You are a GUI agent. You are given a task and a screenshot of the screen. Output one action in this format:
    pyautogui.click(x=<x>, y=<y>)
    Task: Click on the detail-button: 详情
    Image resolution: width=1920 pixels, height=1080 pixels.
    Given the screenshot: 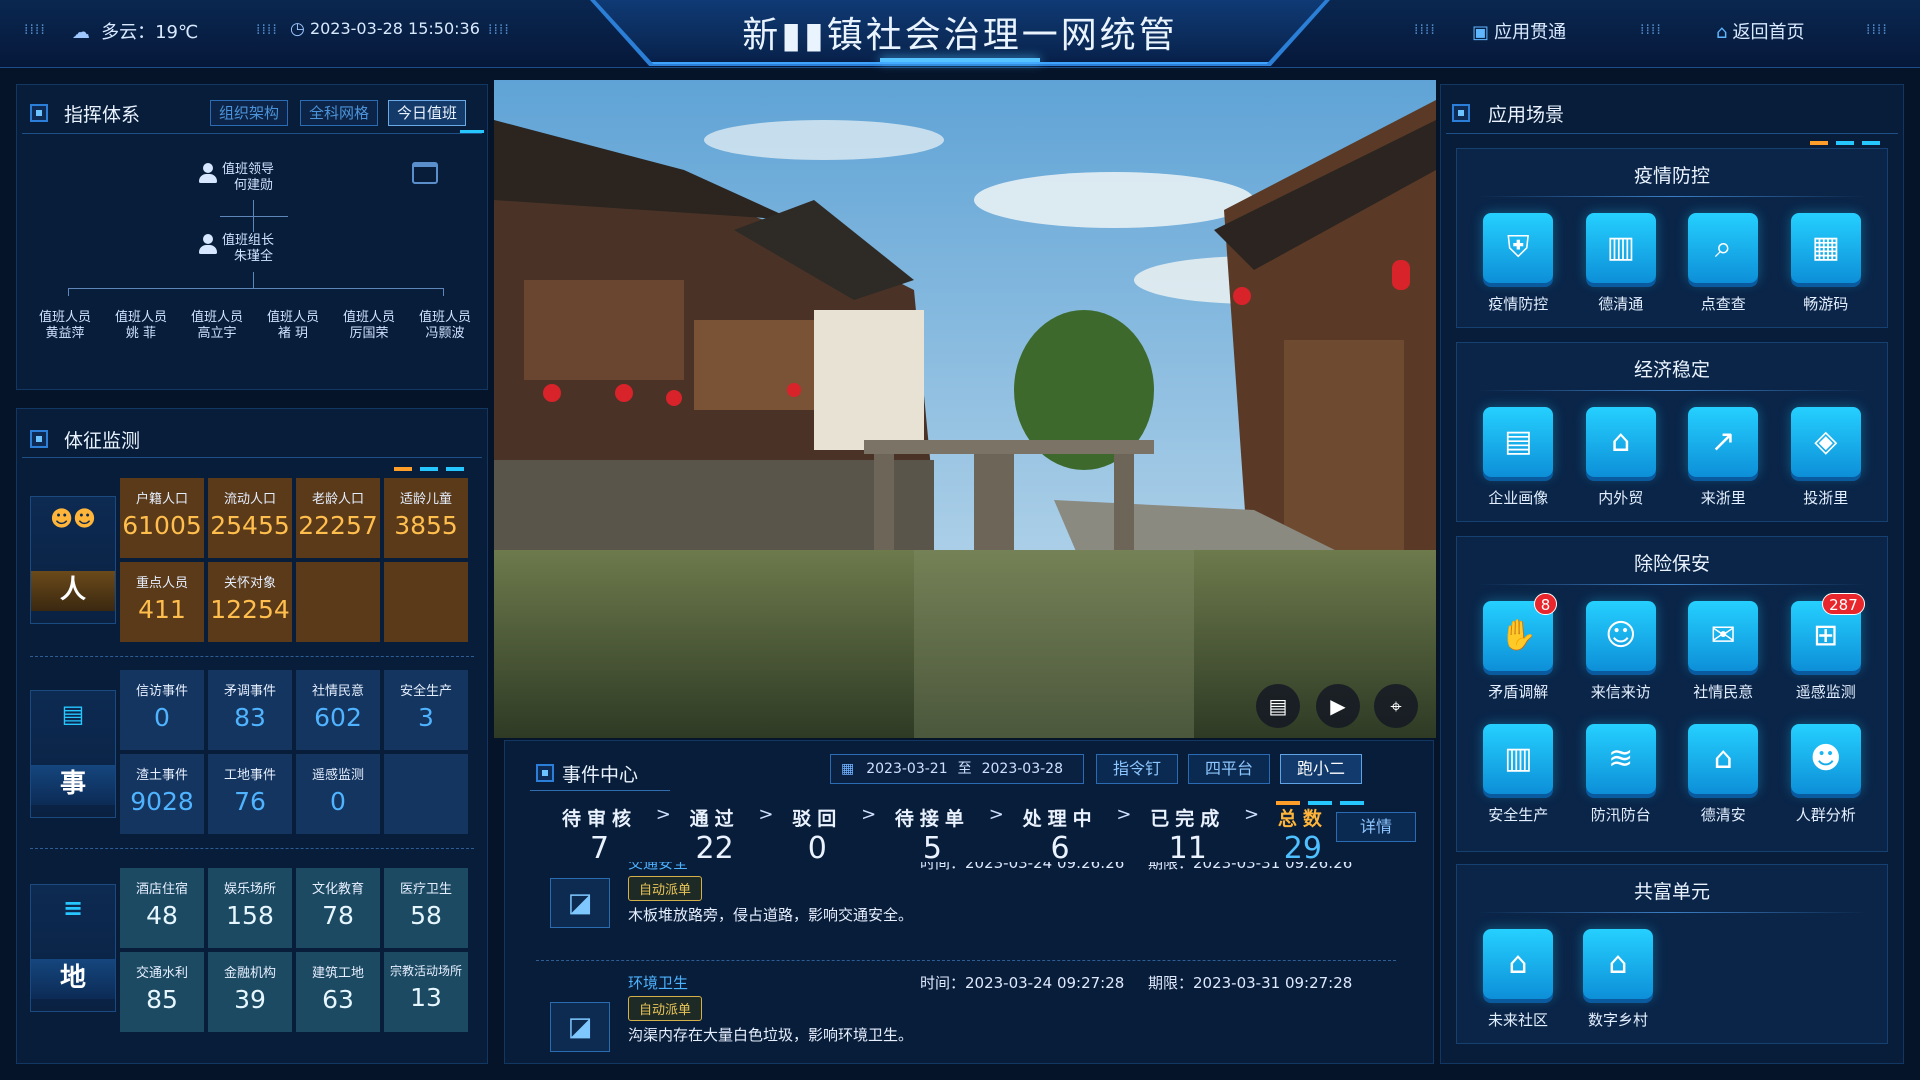 What is the action you would take?
    pyautogui.click(x=1376, y=827)
    